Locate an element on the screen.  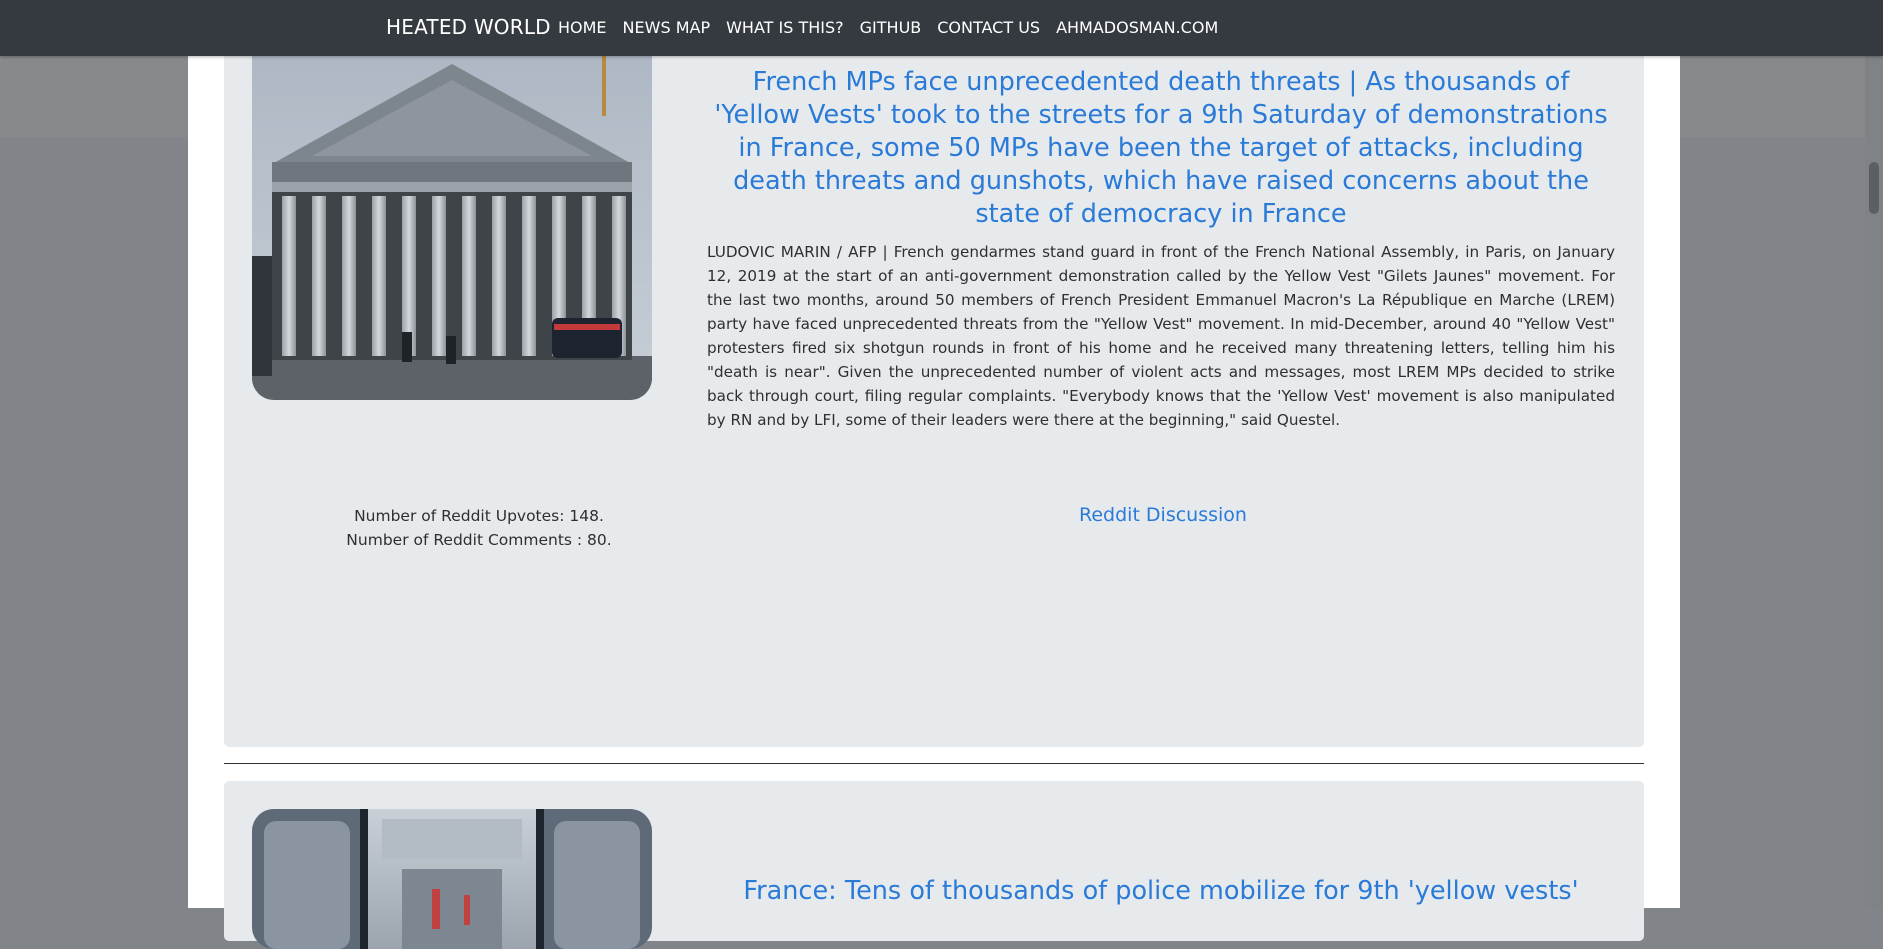
reddit-upvotes: Number of Reddit Upvotes: 148. is located at coordinates (479, 516).